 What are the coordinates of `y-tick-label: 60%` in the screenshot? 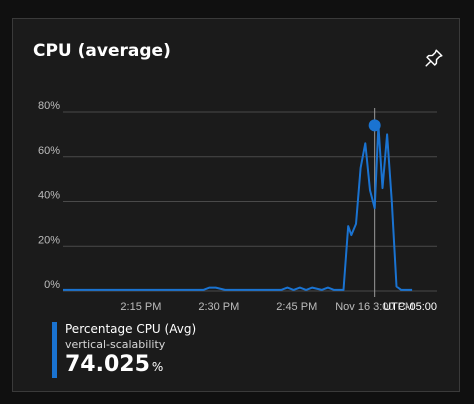 It's located at (49, 151).